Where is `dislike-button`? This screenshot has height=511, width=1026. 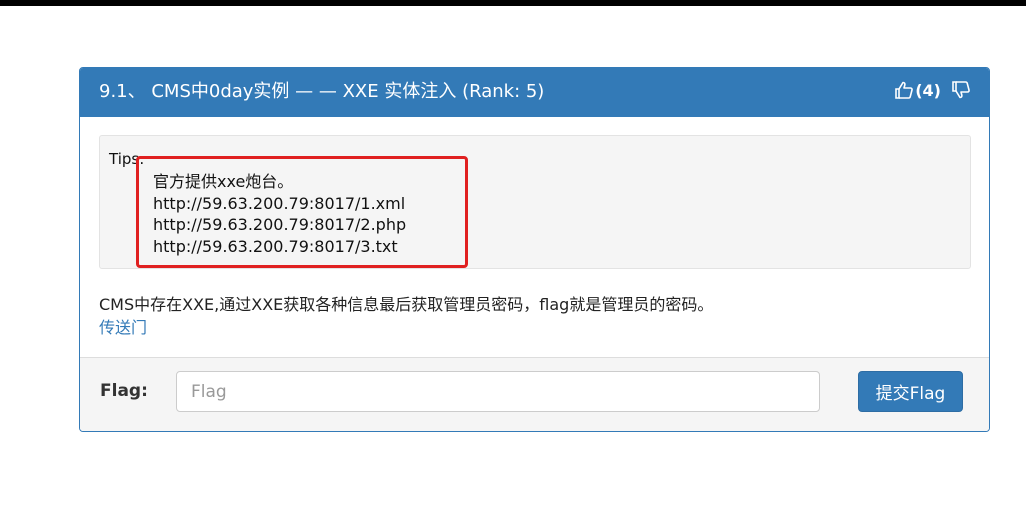
dislike-button is located at coordinates (961, 90).